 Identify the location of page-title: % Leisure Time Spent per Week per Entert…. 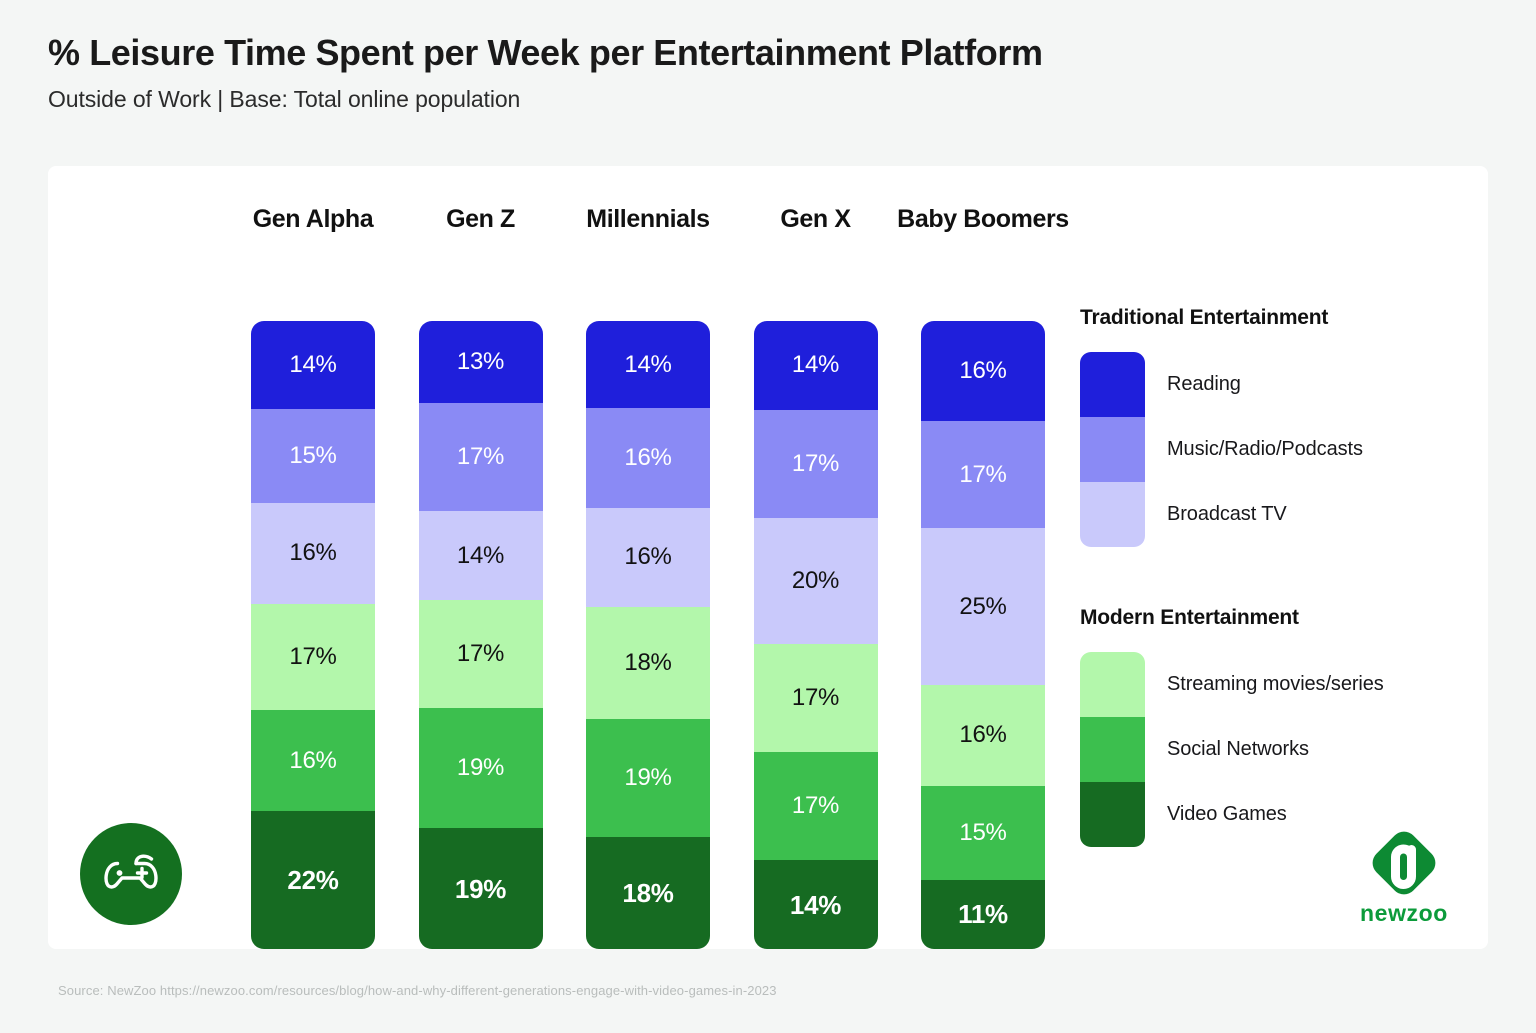
(545, 52).